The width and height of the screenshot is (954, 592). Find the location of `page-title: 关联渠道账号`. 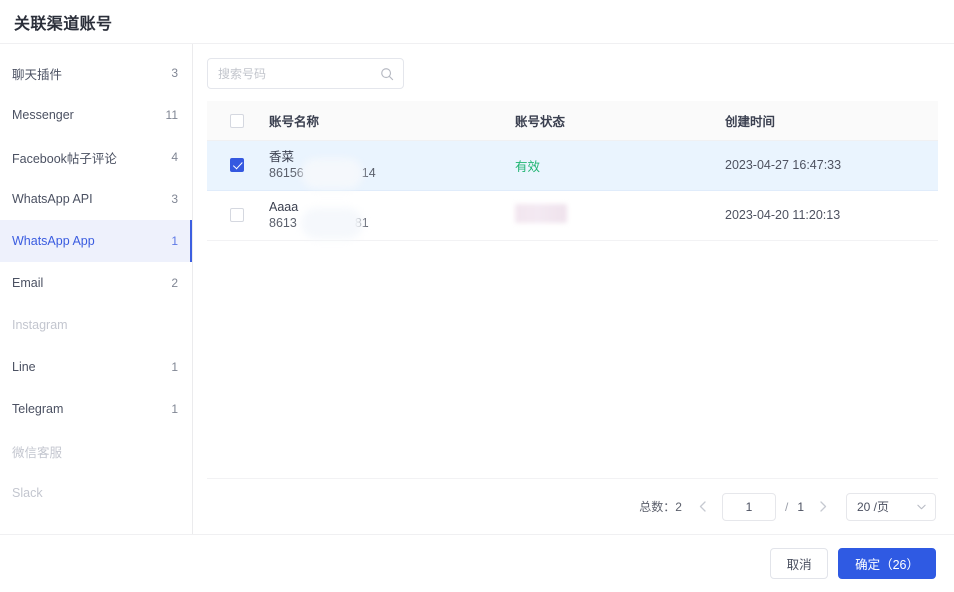

page-title: 关联渠道账号 is located at coordinates (63, 24).